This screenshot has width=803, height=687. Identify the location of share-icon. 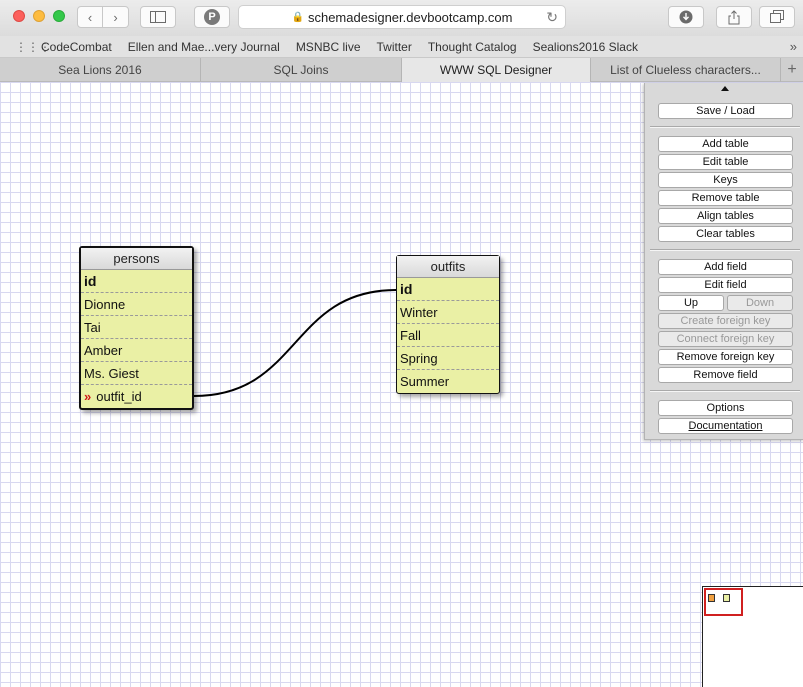
(734, 16).